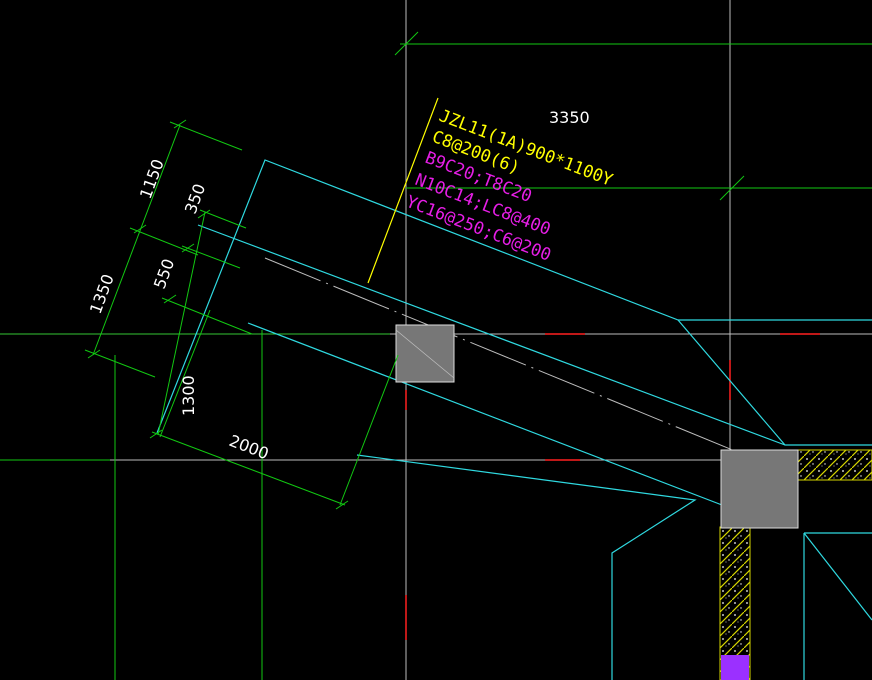 This screenshot has height=680, width=872. What do you see at coordinates (164, 273) in the screenshot?
I see `dim-label-550: 550` at bounding box center [164, 273].